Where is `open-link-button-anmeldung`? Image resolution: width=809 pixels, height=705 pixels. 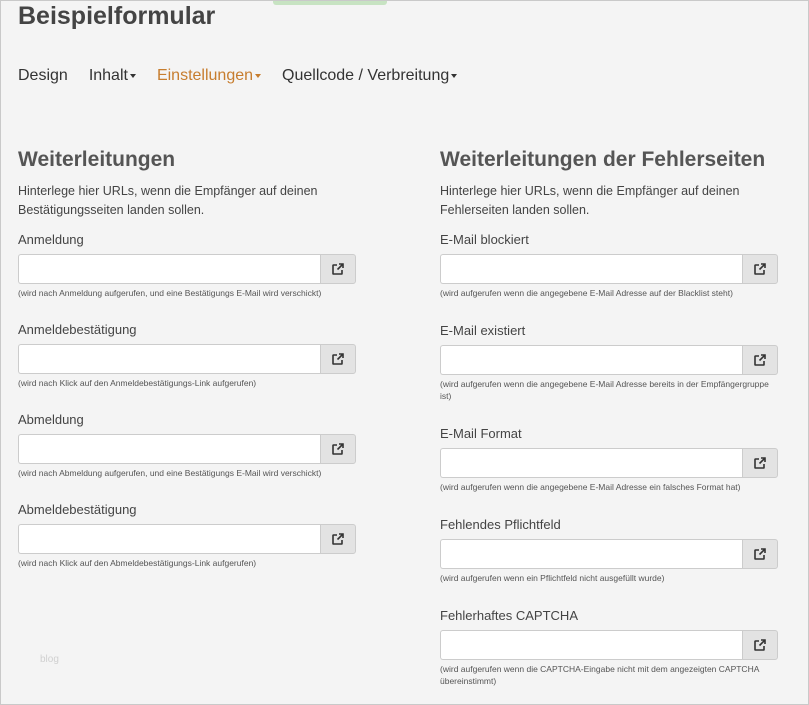
open-link-button-anmeldung is located at coordinates (338, 269).